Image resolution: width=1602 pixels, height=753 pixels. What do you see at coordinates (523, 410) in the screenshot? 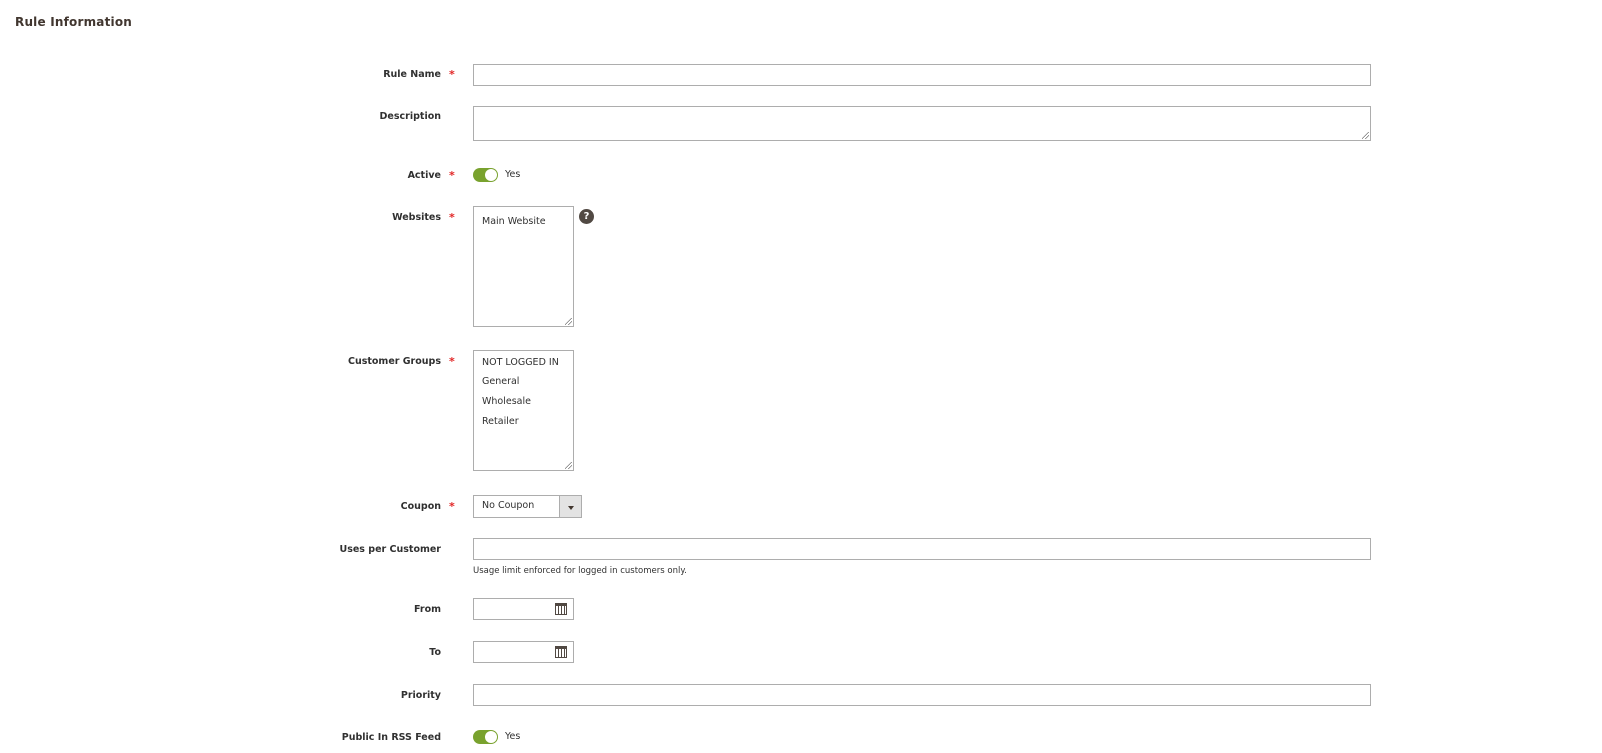
I see `customer-groups-multiselect: NOT LOGGED IN General Wholesale Retailer` at bounding box center [523, 410].